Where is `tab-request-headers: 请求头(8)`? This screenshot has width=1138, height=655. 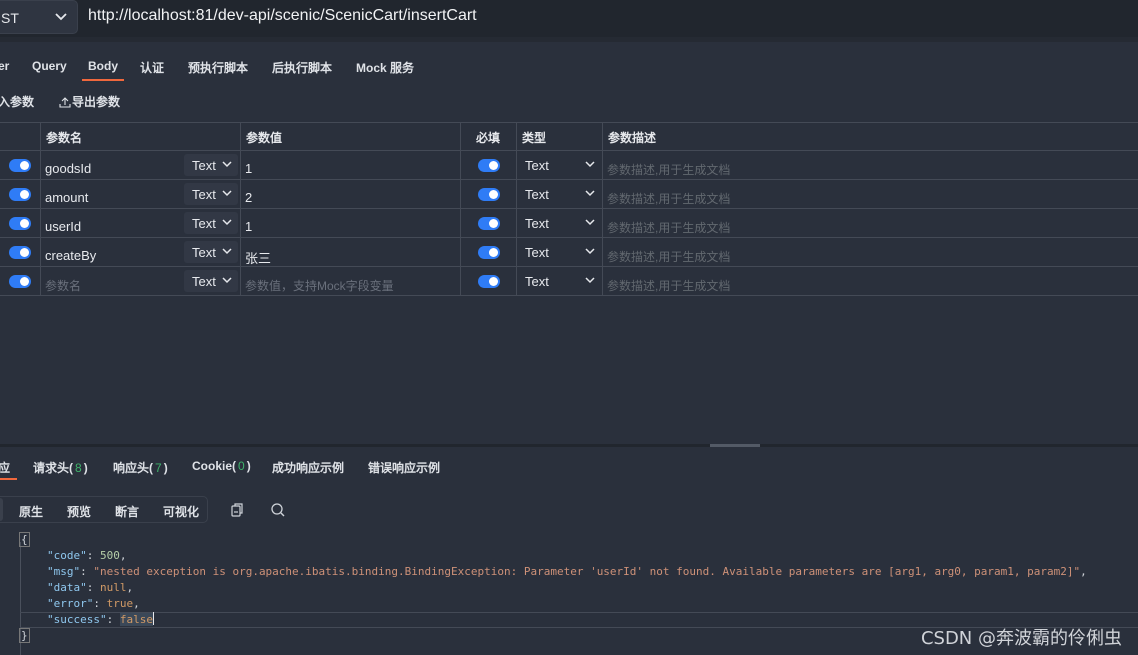 tab-request-headers: 请求头(8) is located at coordinates (60, 467).